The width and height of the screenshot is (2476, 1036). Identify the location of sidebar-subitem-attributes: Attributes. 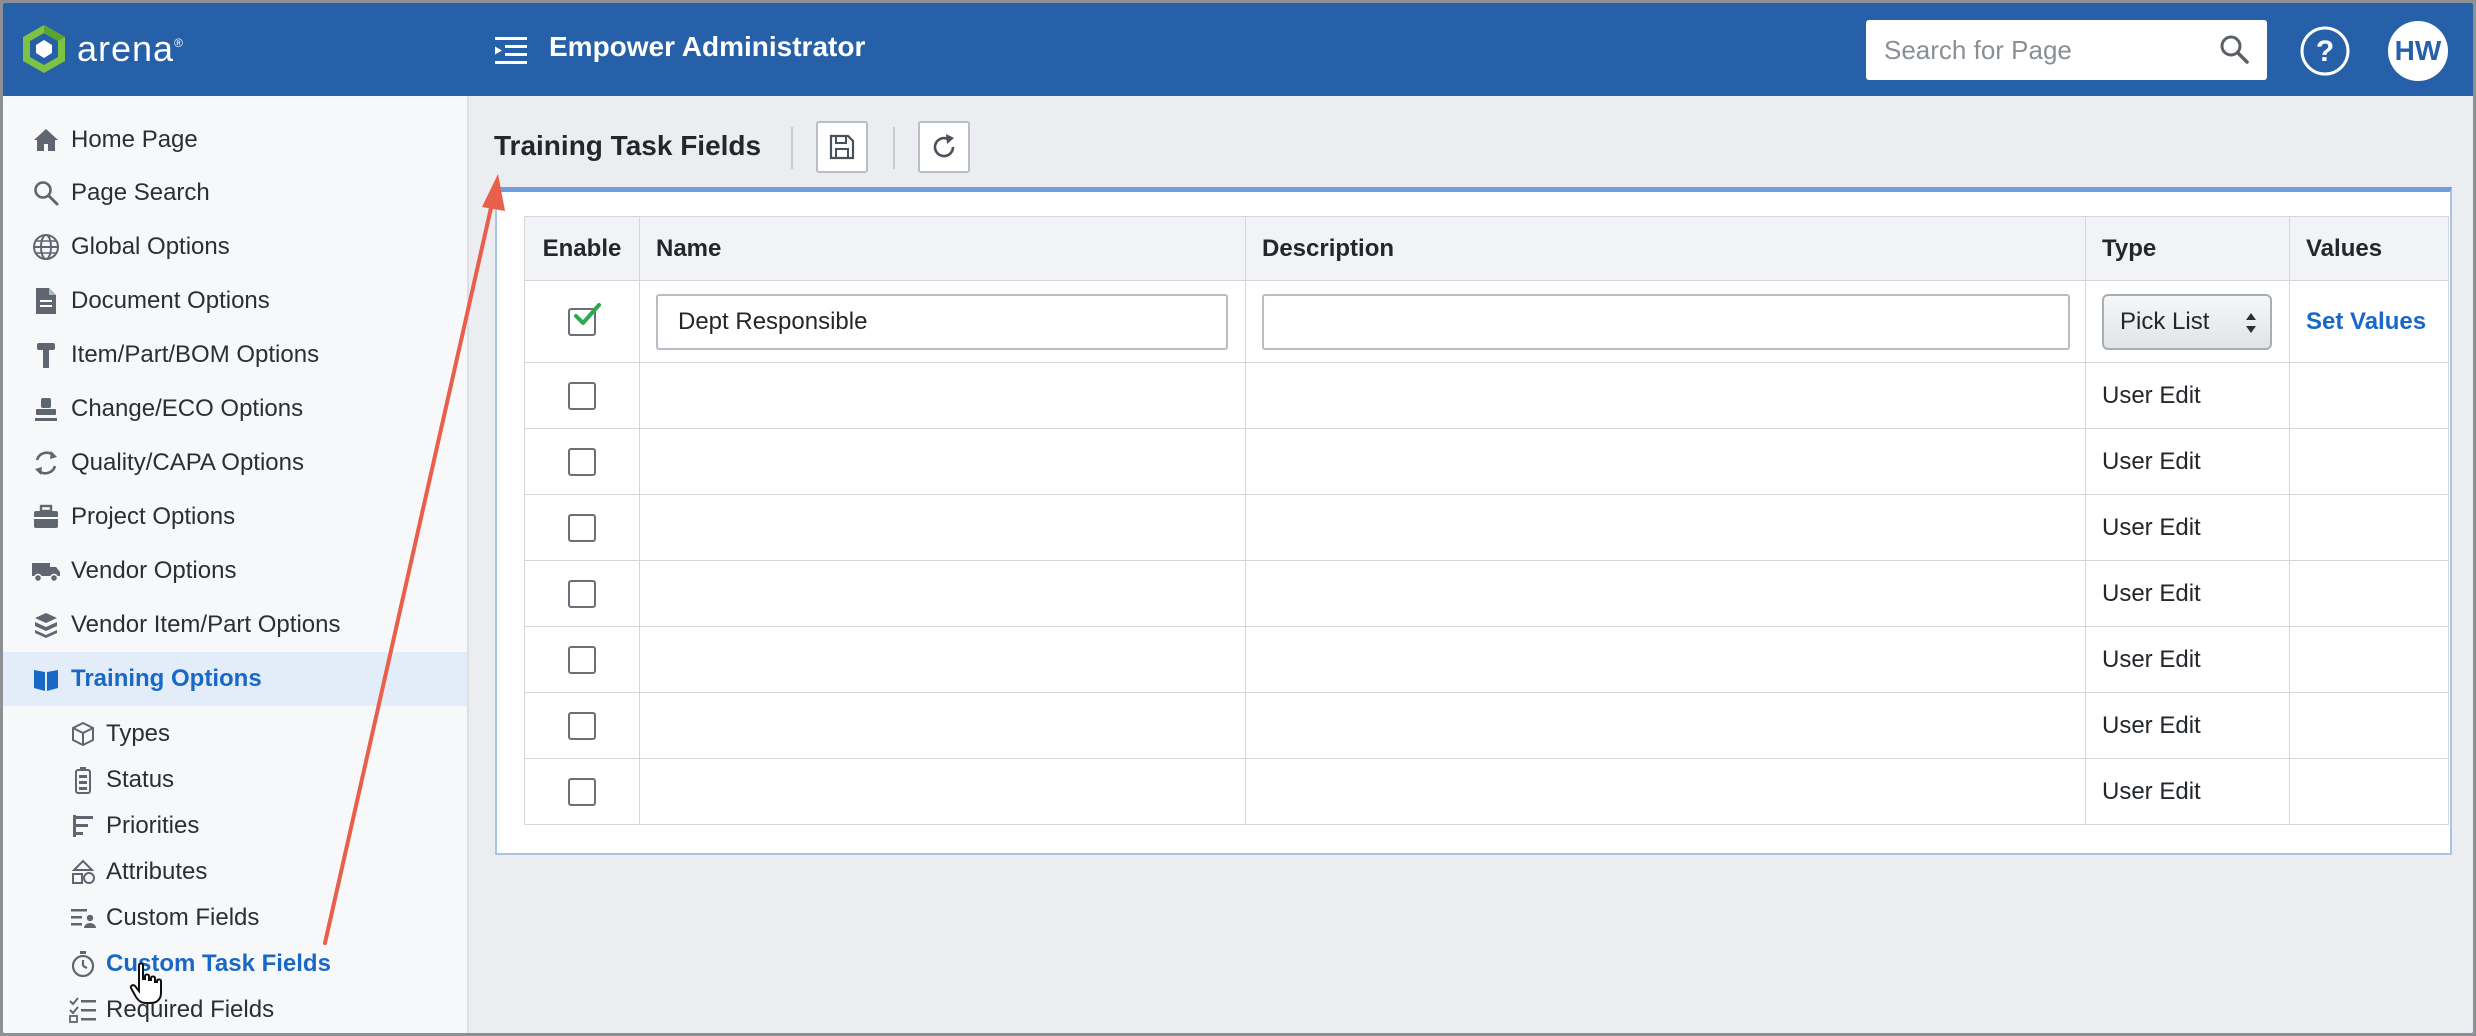
(235, 872).